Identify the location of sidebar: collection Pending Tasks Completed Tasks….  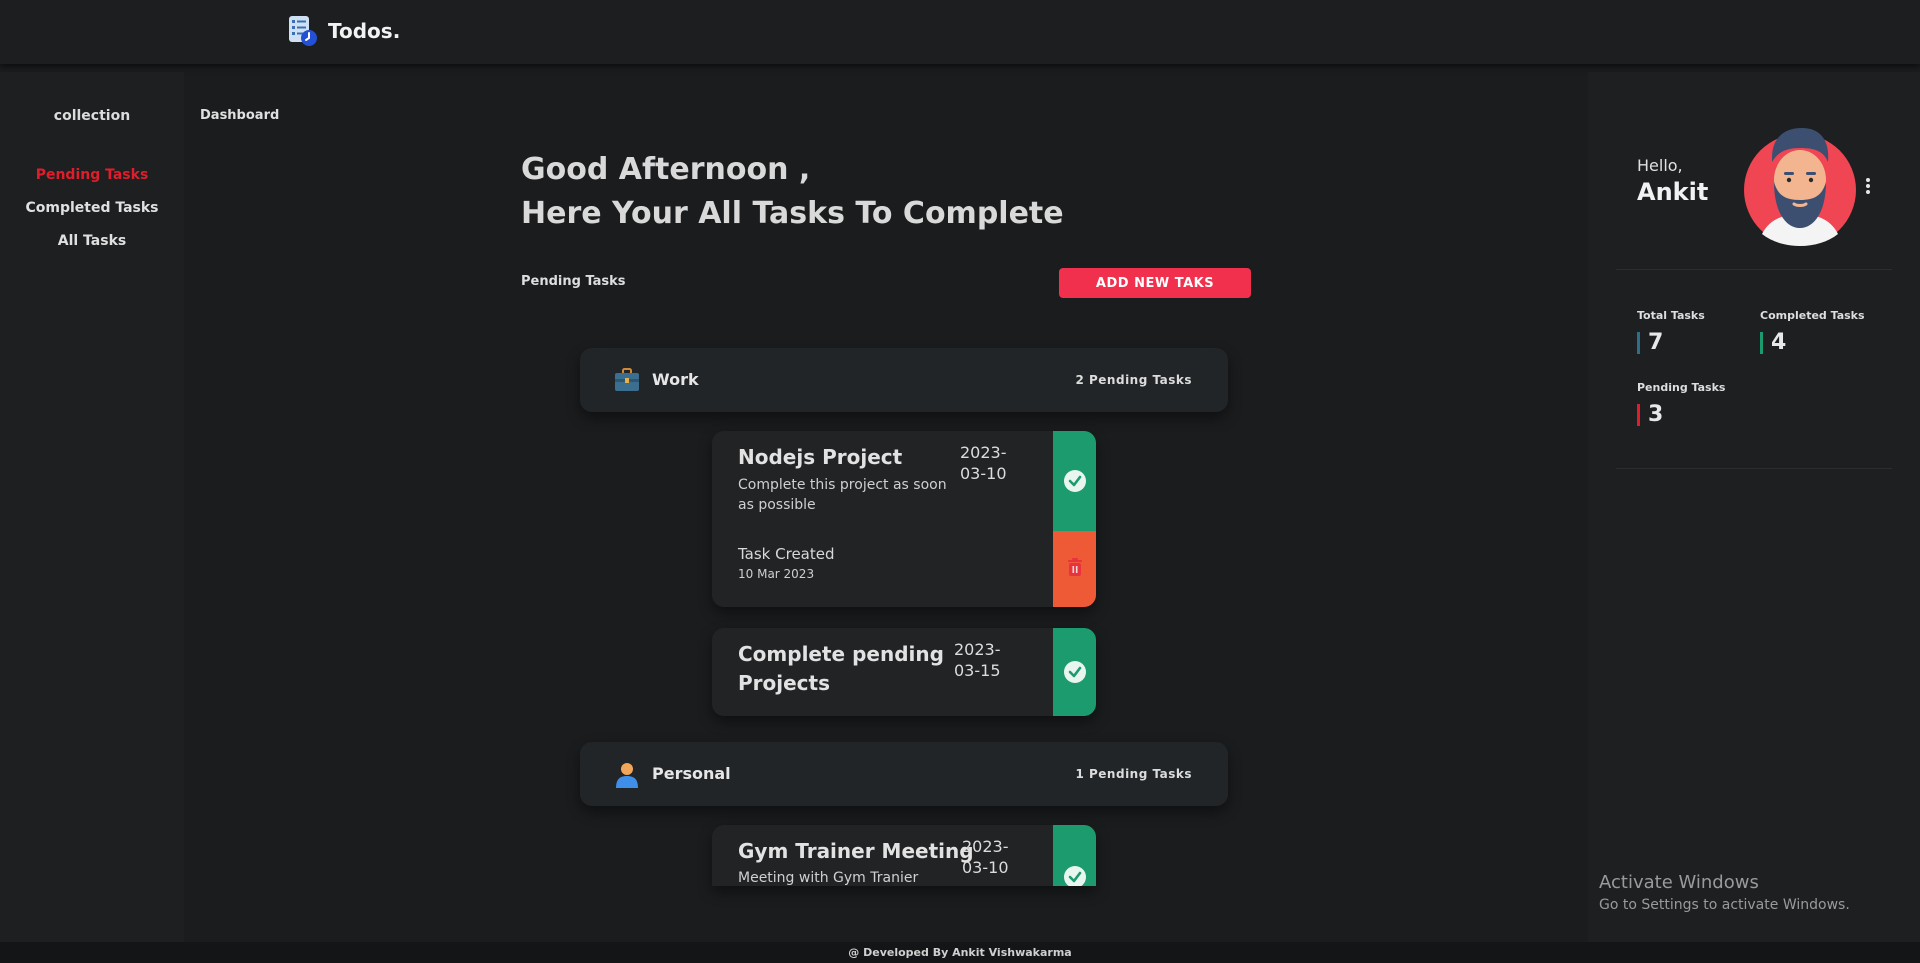
(92, 507).